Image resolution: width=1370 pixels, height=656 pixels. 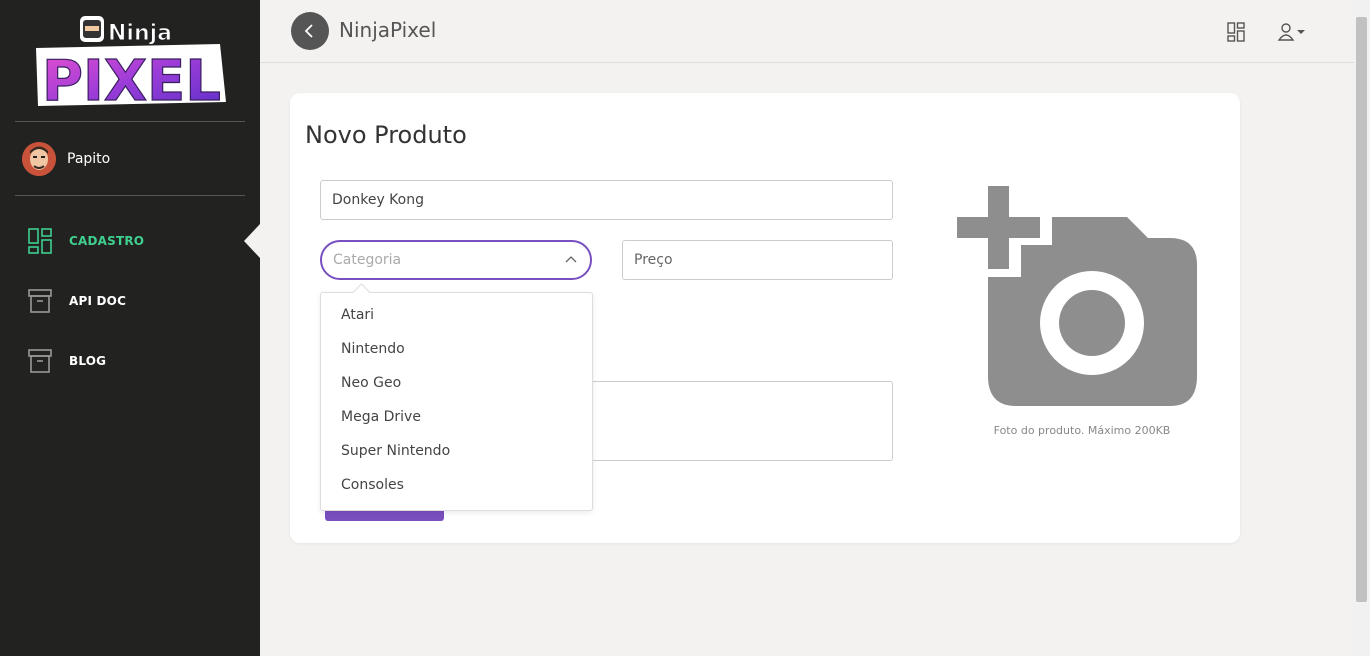 I want to click on sidebar-item-blog: BLOG, so click(x=67, y=361).